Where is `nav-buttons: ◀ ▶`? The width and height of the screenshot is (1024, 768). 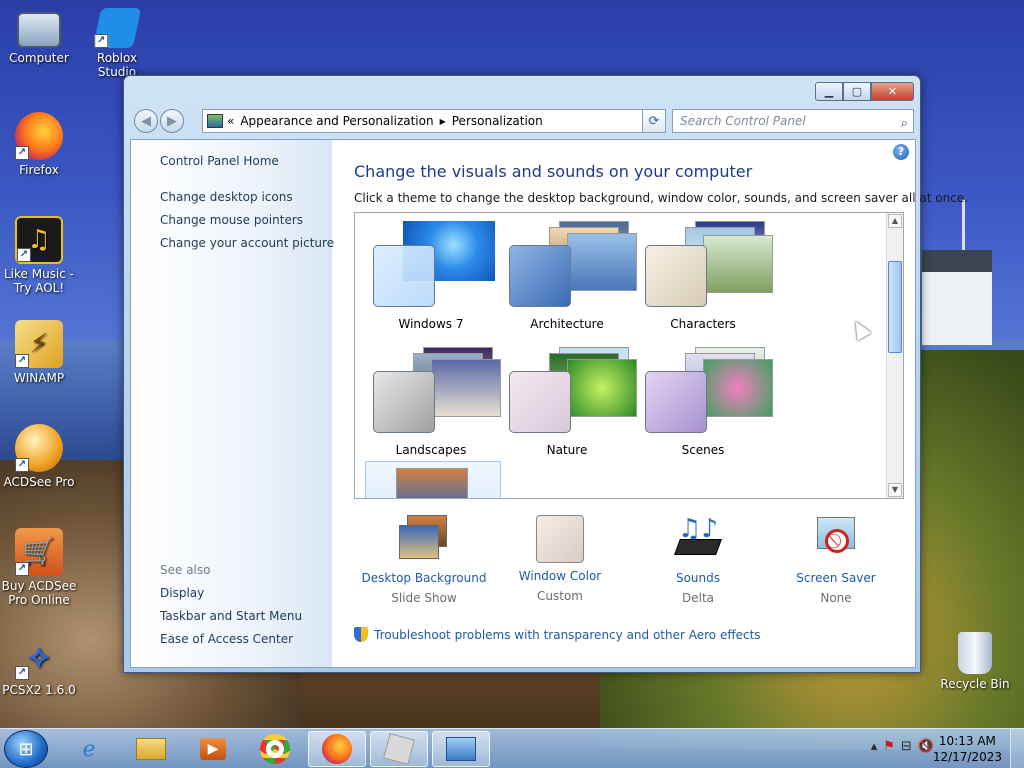
nav-buttons: ◀ ▶ is located at coordinates (164, 121).